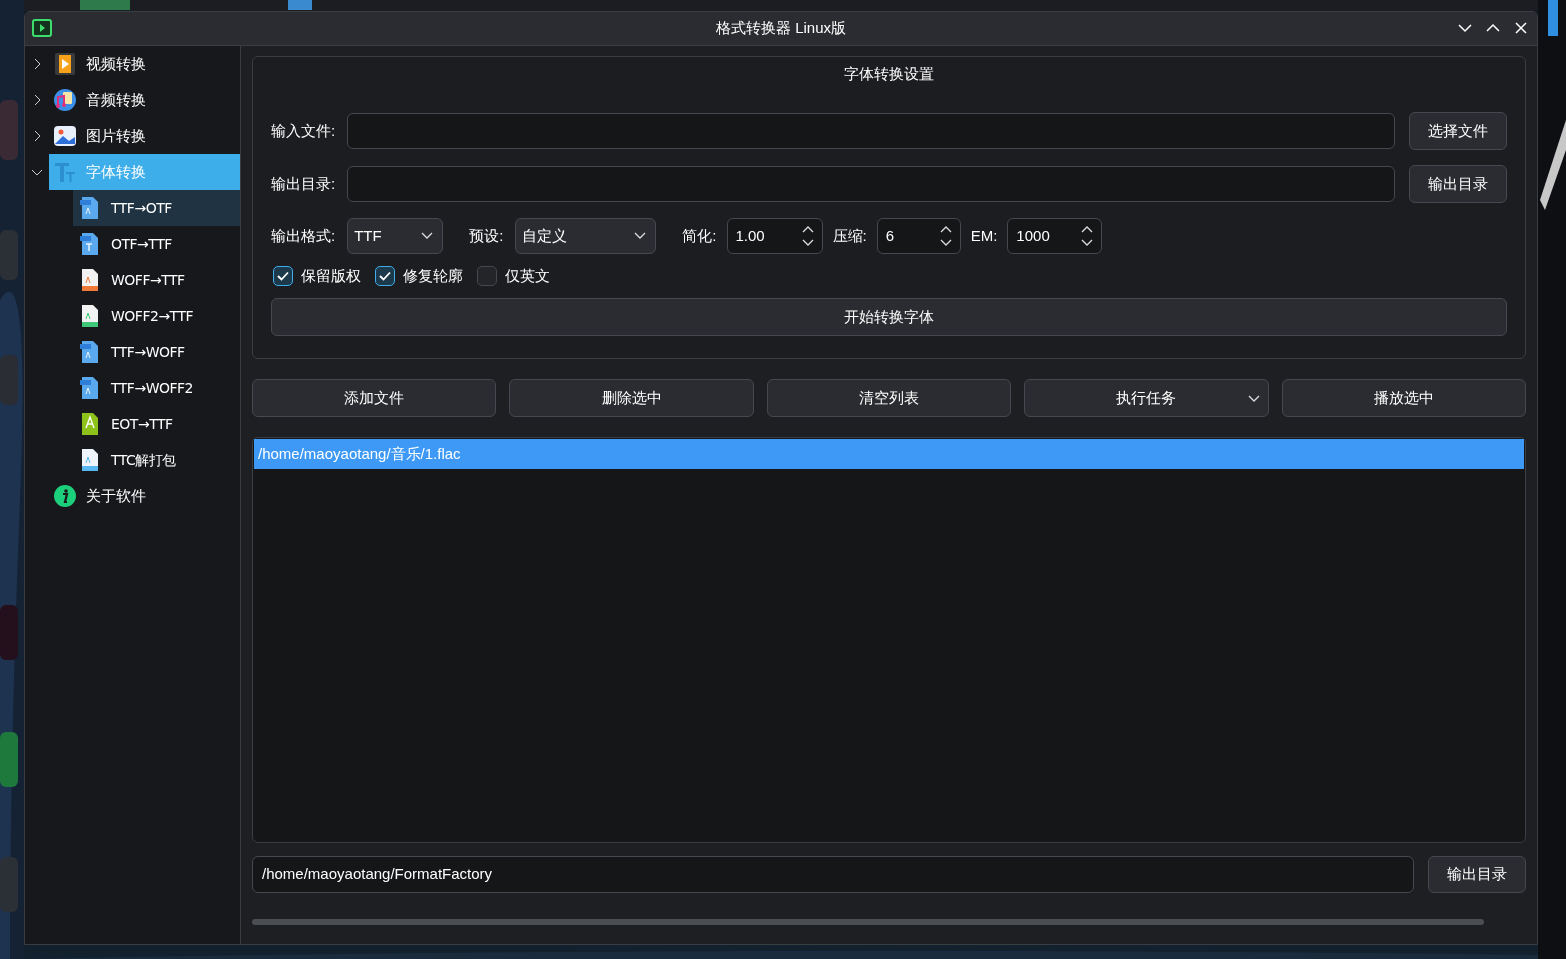  I want to click on tree-item: OTF→TTF, so click(156, 244).